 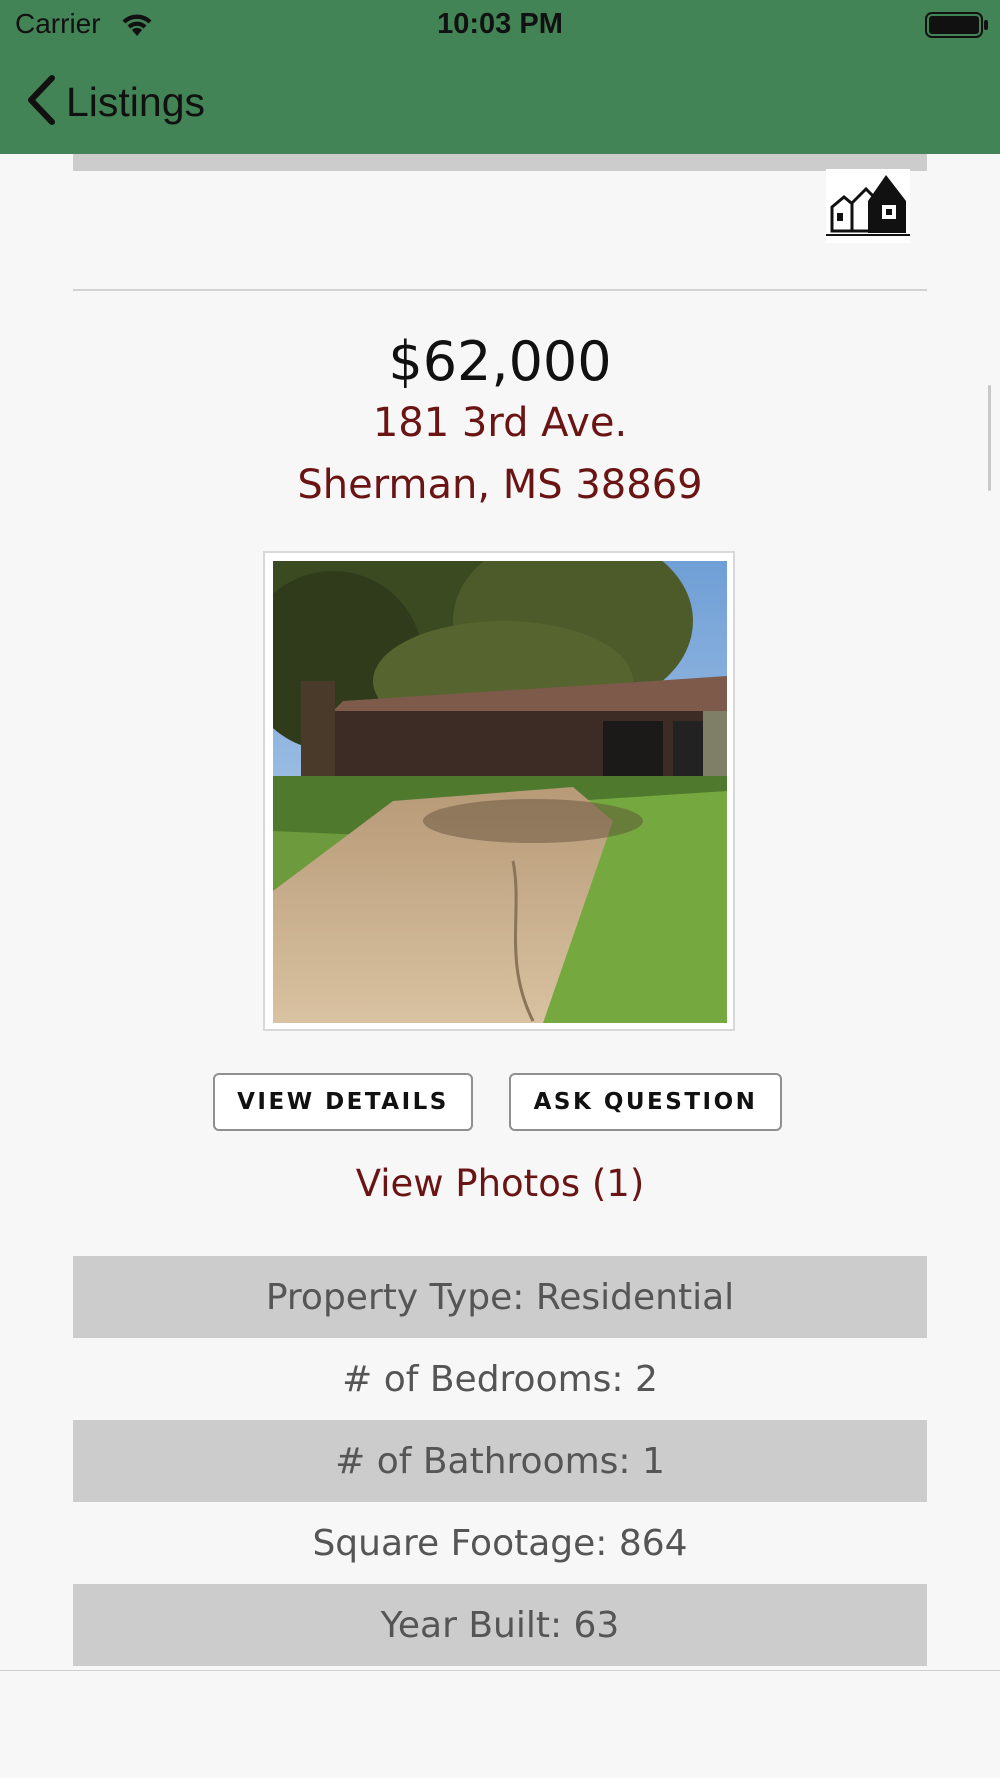 I want to click on detail-property-type: Property Type: Residential, so click(x=500, y=1297).